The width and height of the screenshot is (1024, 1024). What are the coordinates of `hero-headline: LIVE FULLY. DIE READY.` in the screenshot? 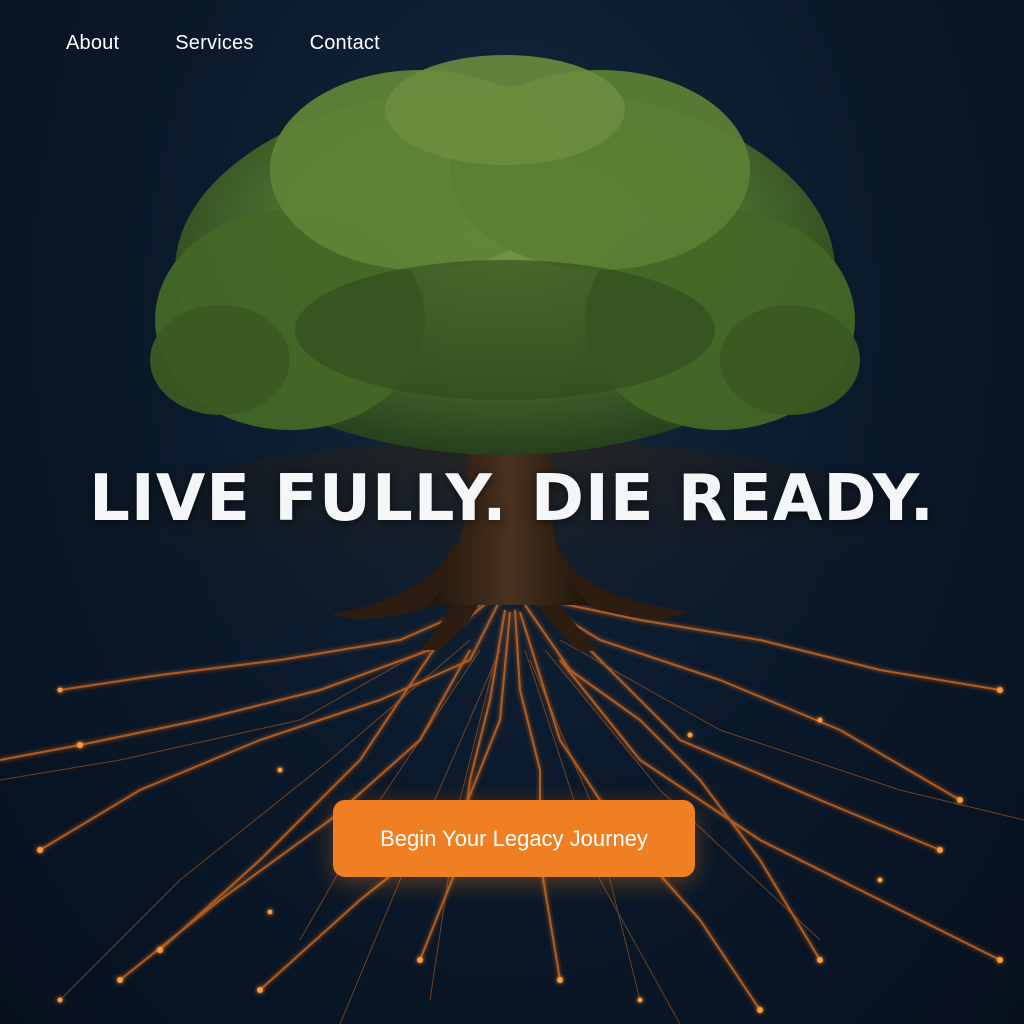 It's located at (512, 499).